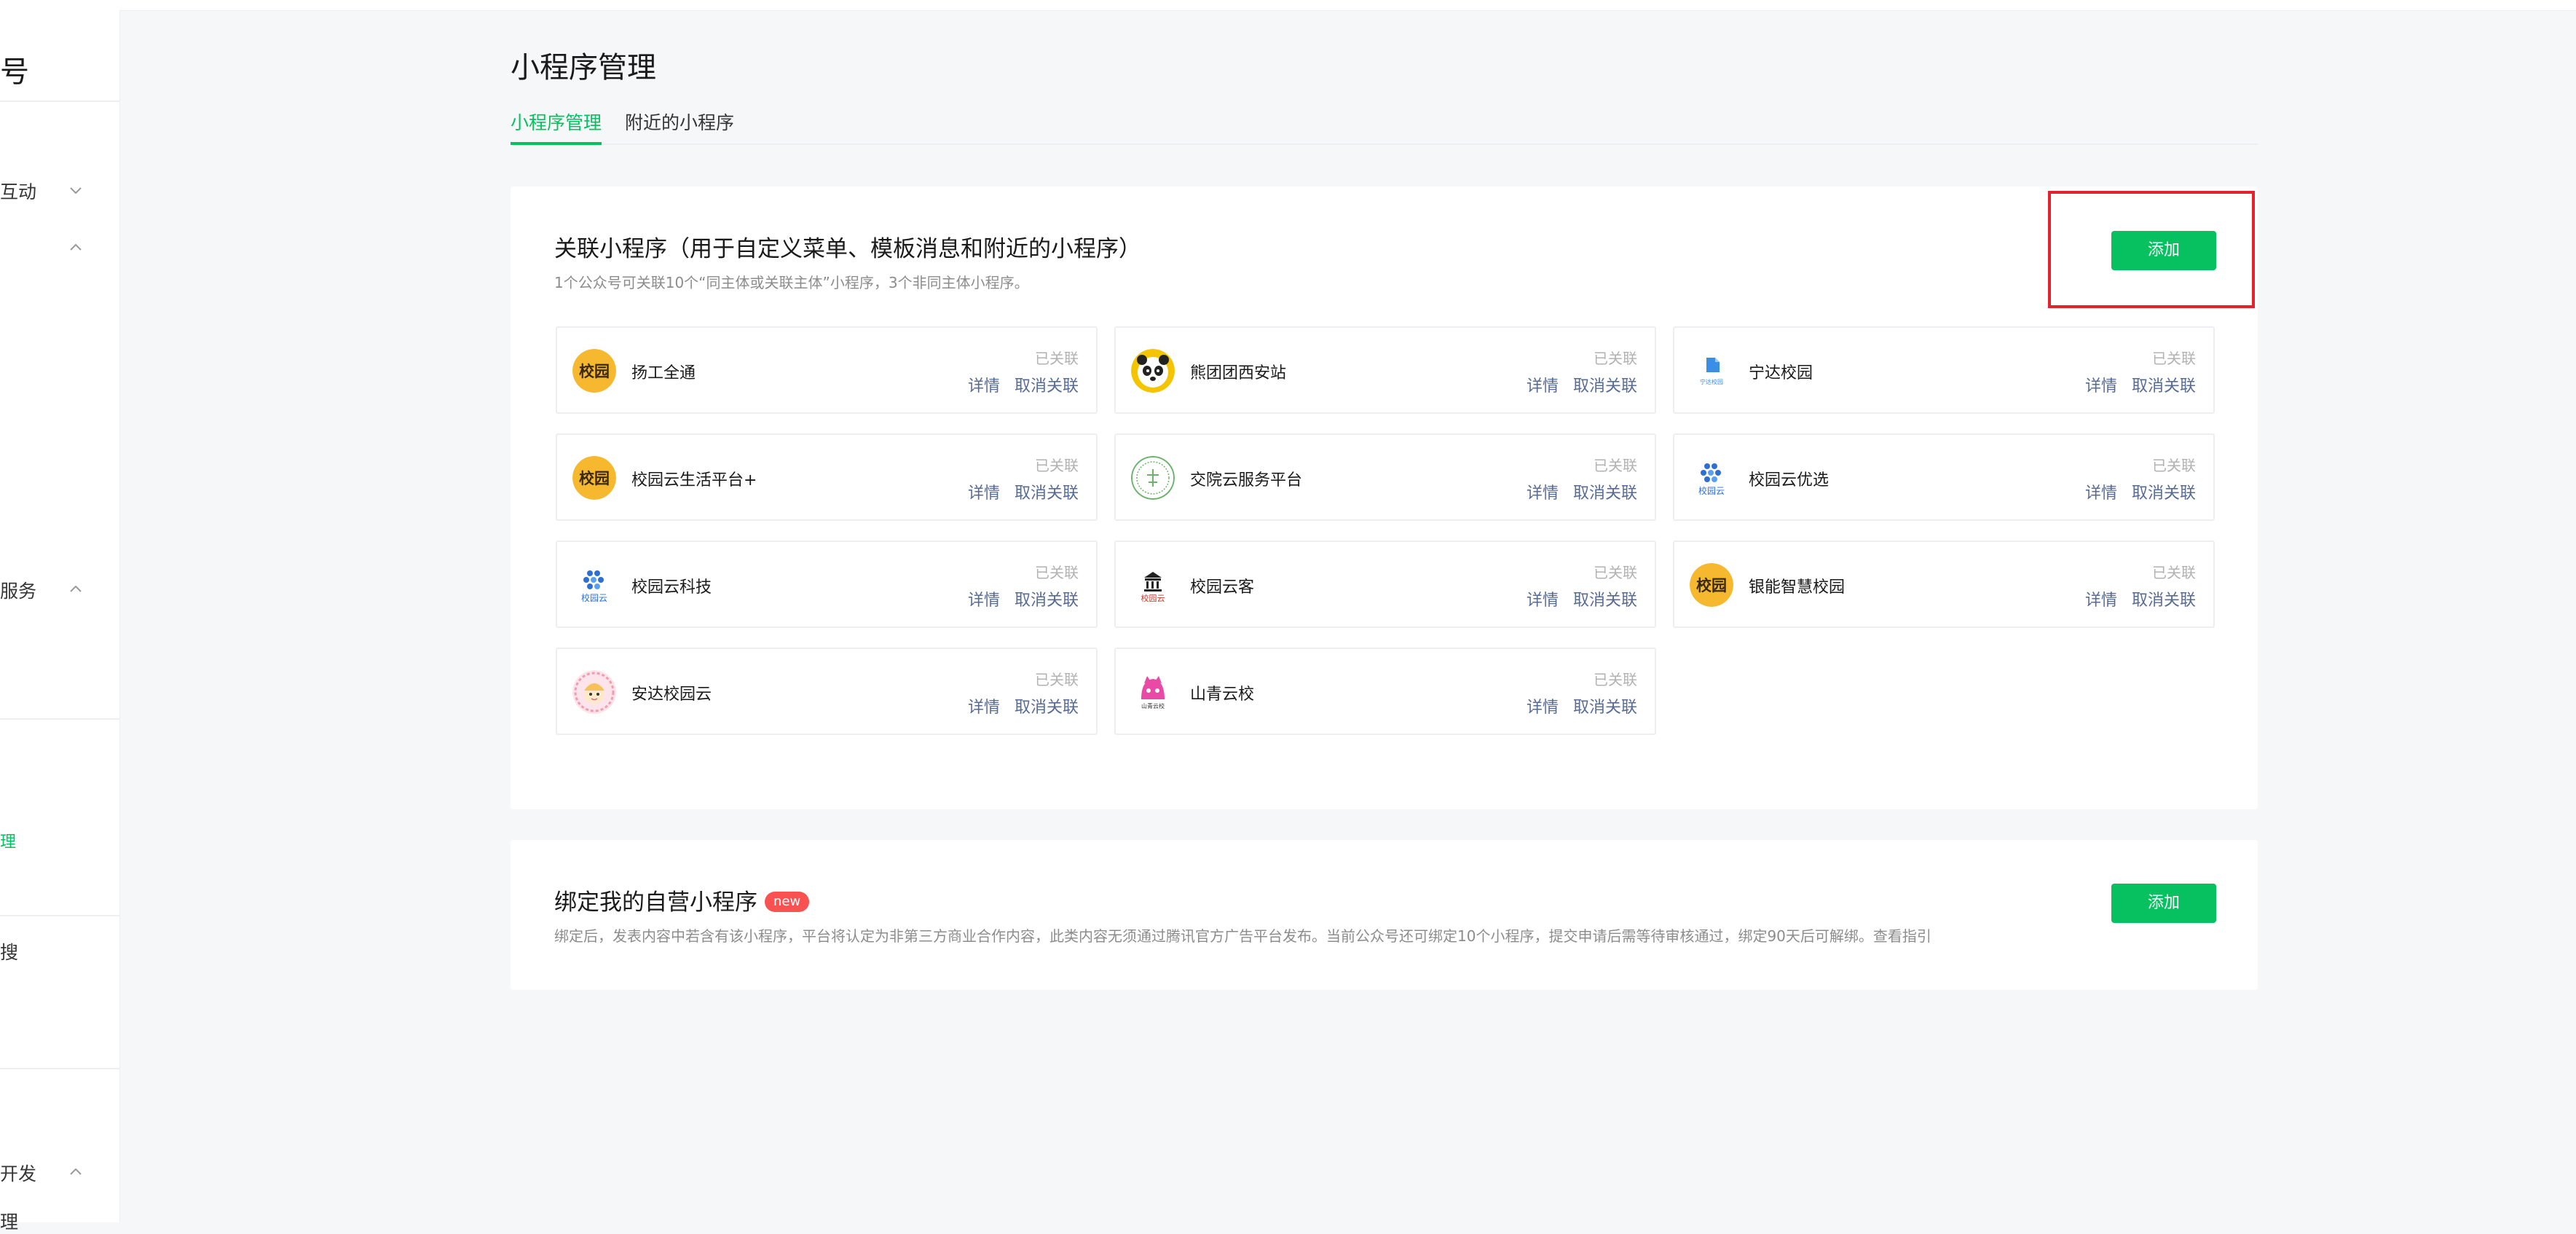  Describe the element at coordinates (18, 590) in the screenshot. I see `sidebar-item-service: 服务` at that location.